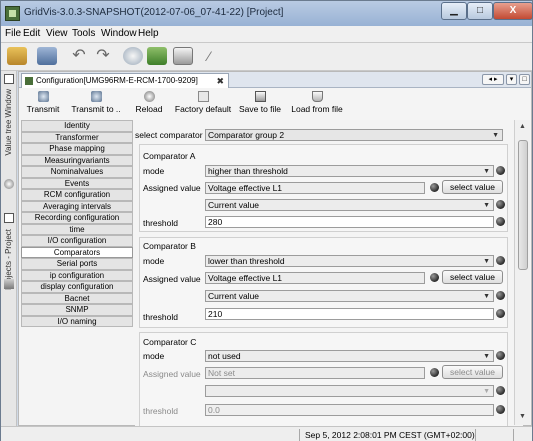  Describe the element at coordinates (154, 261) in the screenshot. I see `comparator-b-mode-label: mode` at that location.